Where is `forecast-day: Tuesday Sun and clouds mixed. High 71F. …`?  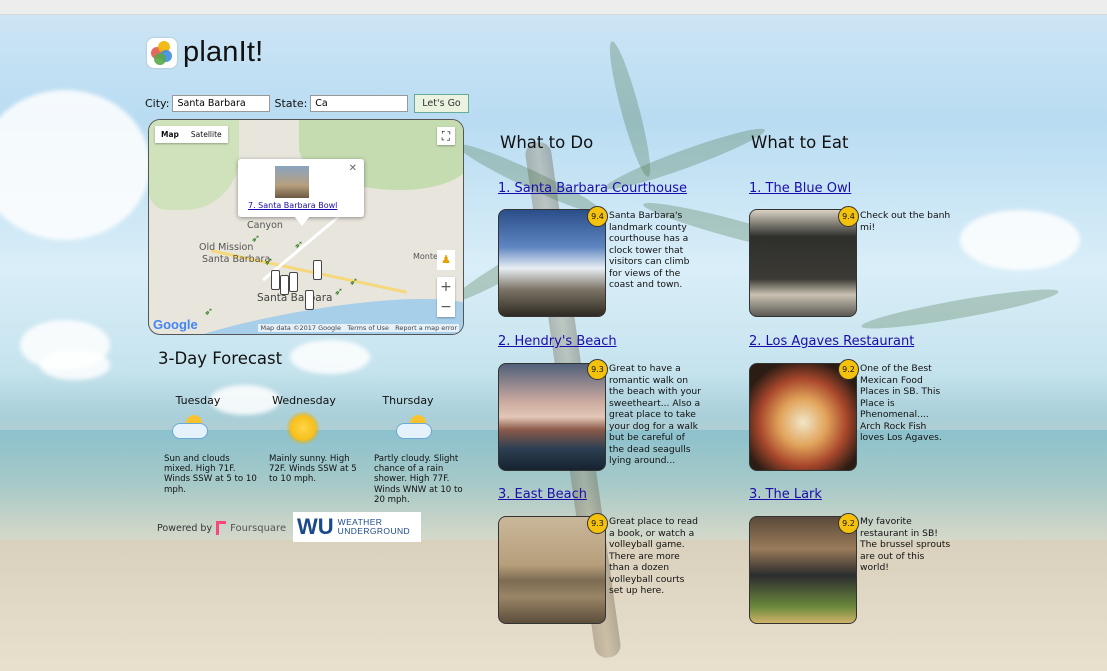
forecast-day: Tuesday Sun and clouds mixed. High 71F. … is located at coordinates (203, 444).